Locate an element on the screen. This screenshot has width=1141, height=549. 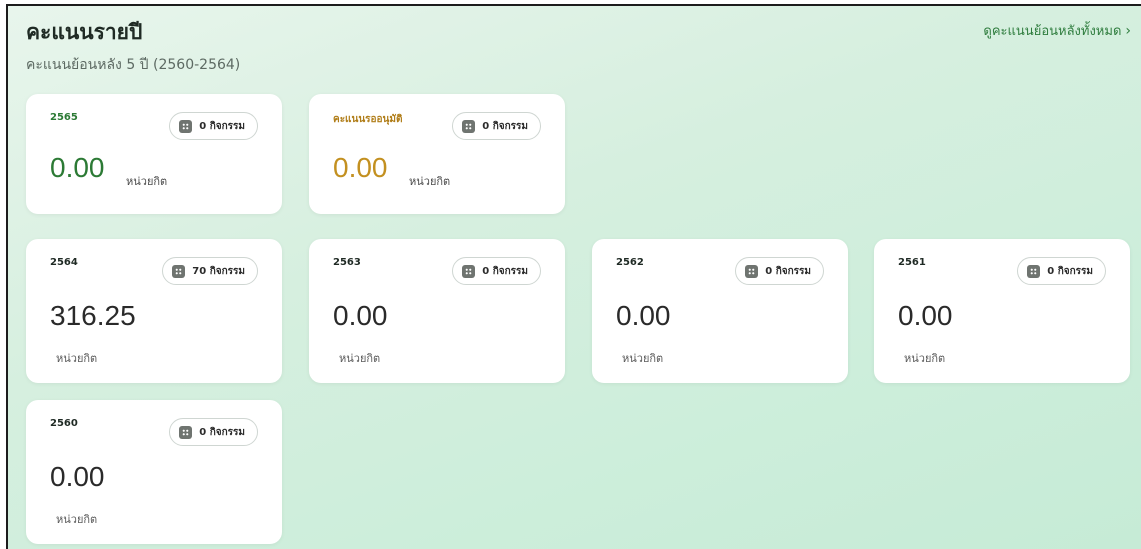
score-card-year: 2561 0 กิจกรรม 0.00 หน่วยกิต is located at coordinates (1002, 311).